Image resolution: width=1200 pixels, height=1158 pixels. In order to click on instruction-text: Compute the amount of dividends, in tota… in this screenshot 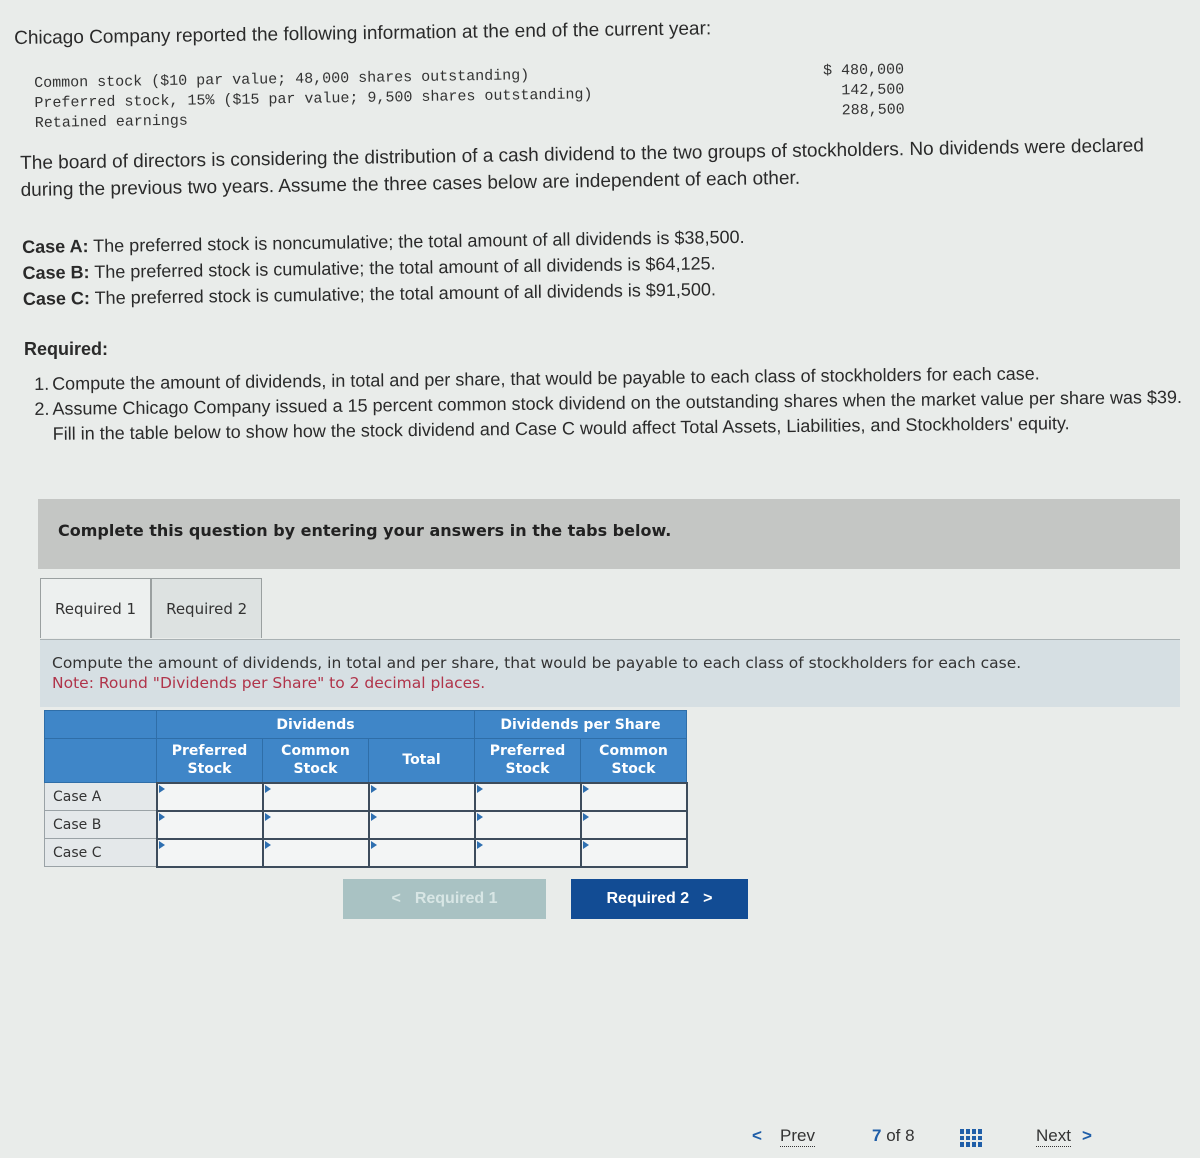, I will do `click(537, 663)`.